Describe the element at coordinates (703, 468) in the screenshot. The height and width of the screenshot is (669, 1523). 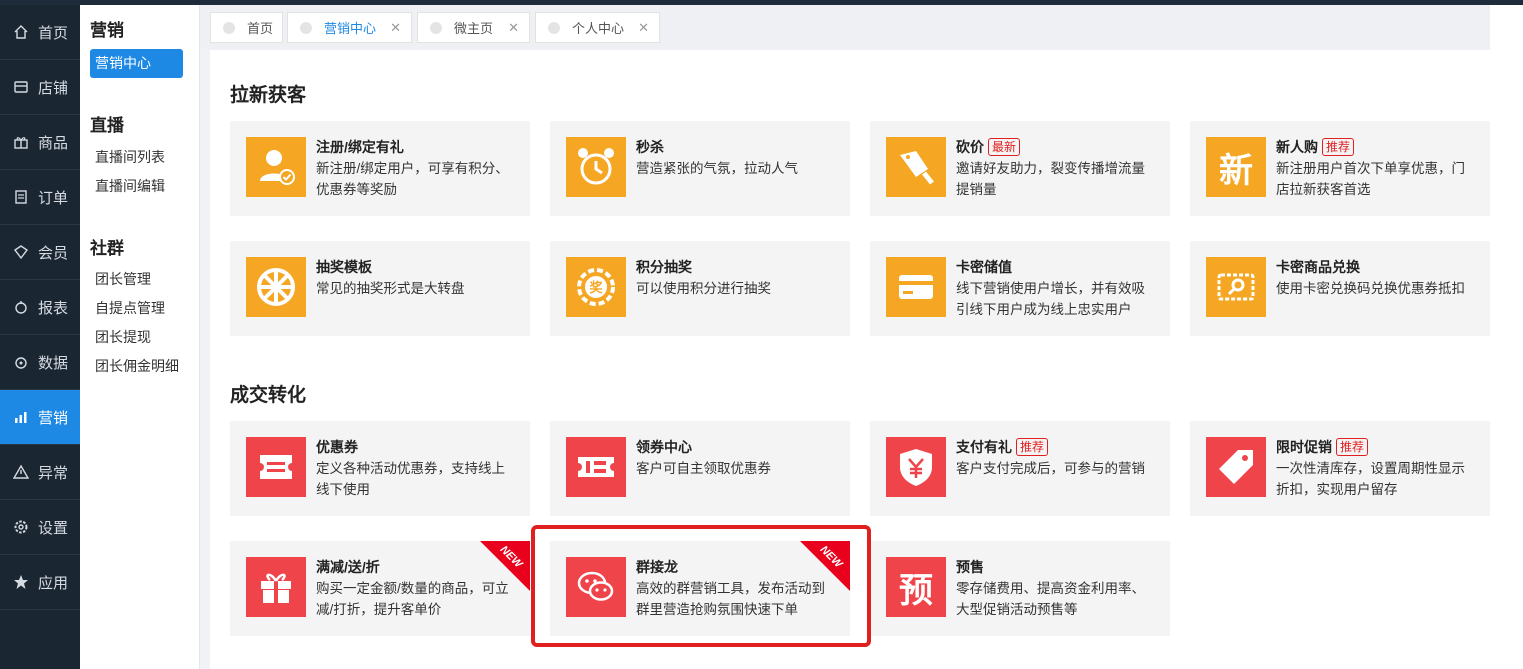
I see `card-desc: 客户可自主领取优惠券` at that location.